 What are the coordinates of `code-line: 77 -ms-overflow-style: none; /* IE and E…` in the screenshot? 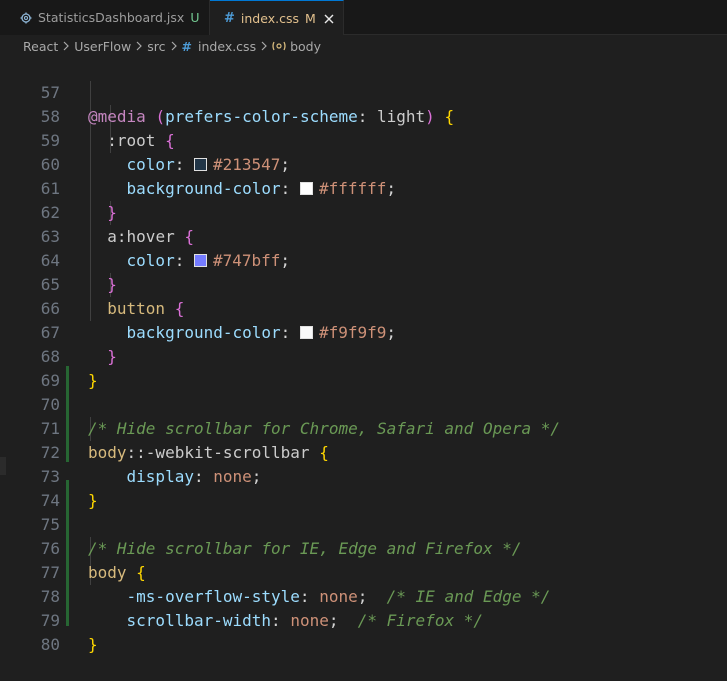 It's located at (363, 571).